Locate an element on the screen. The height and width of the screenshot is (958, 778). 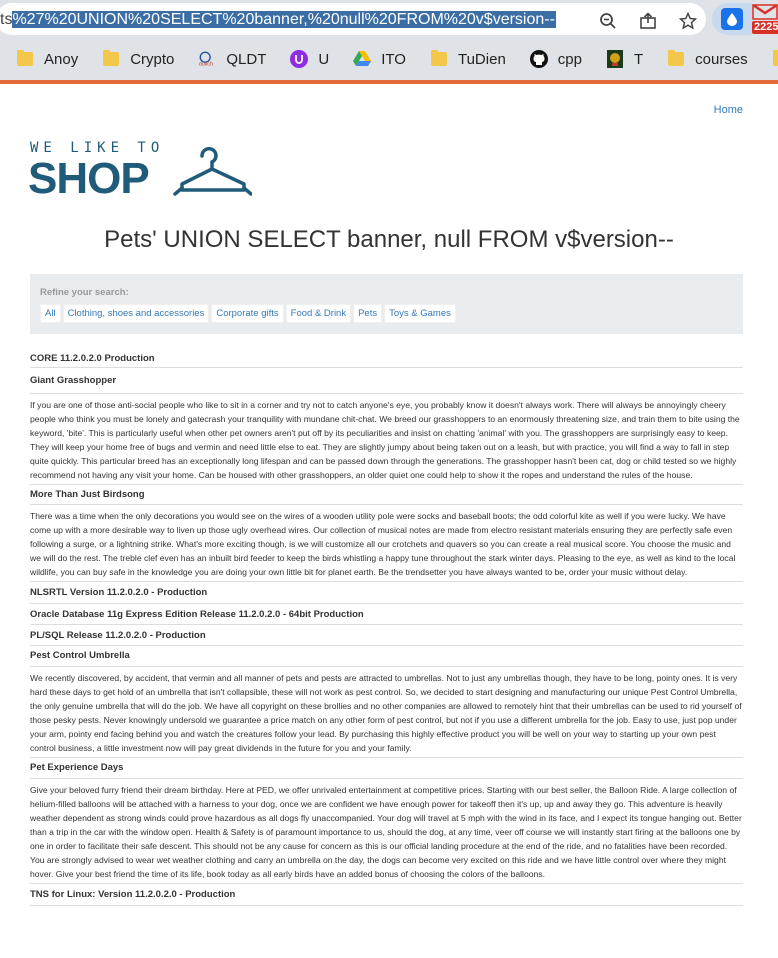
table-row: CORE 11.2.0.2.0 Production is located at coordinates (386, 359).